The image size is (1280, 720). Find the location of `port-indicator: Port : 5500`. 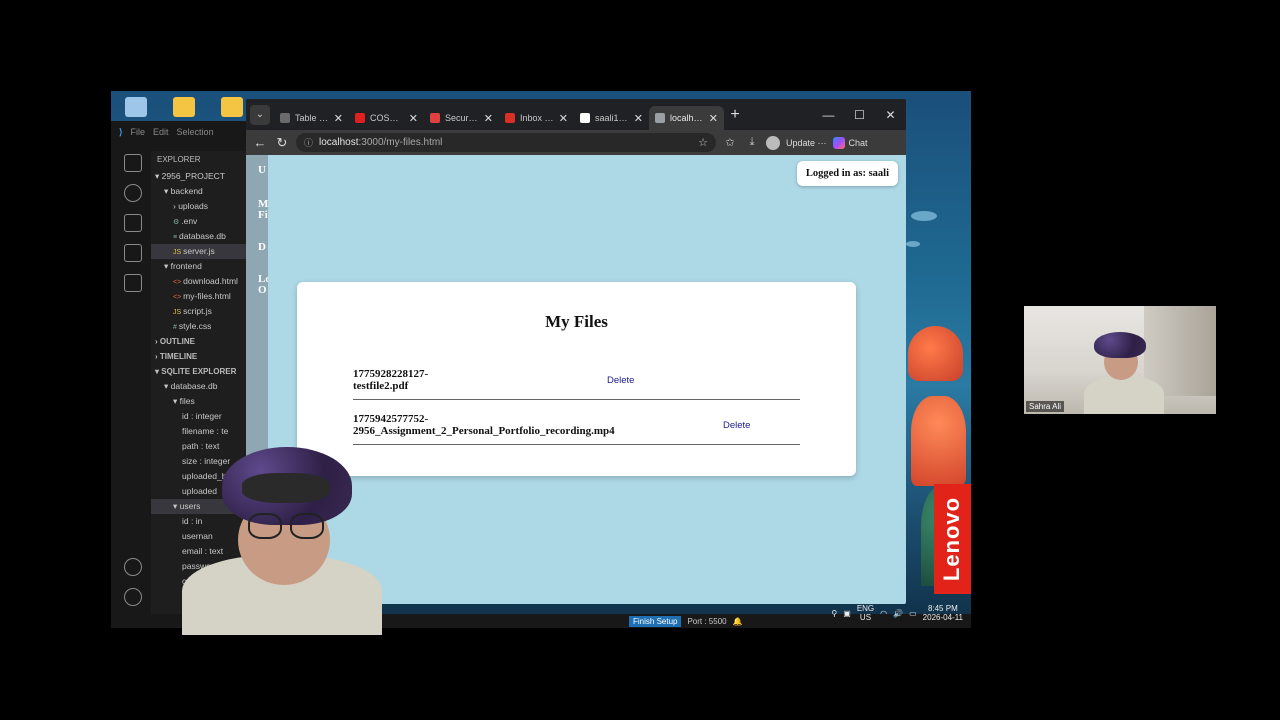

port-indicator: Port : 5500 is located at coordinates (706, 621).